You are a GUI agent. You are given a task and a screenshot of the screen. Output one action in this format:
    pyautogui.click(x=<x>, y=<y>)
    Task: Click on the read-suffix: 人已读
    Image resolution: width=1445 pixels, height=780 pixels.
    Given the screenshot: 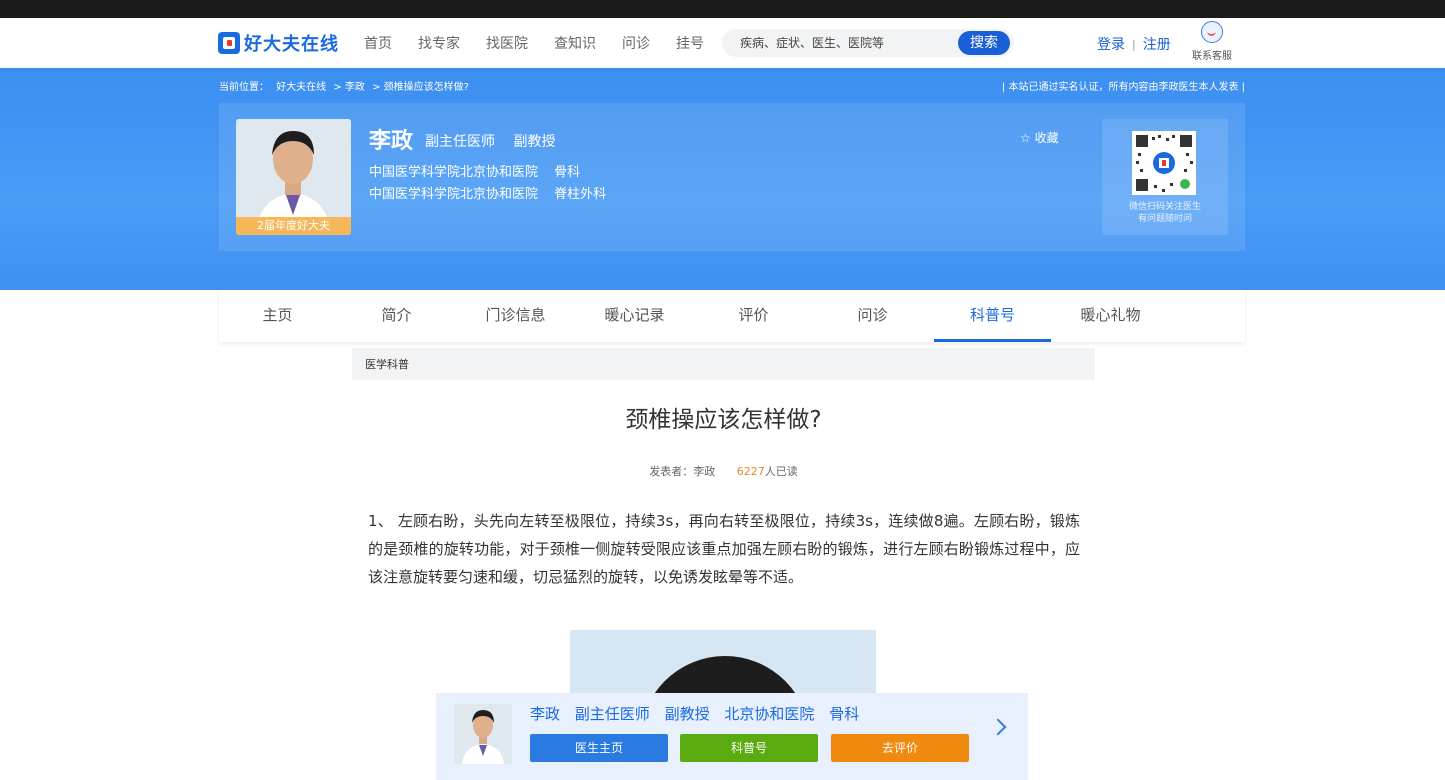 What is the action you would take?
    pyautogui.click(x=781, y=471)
    